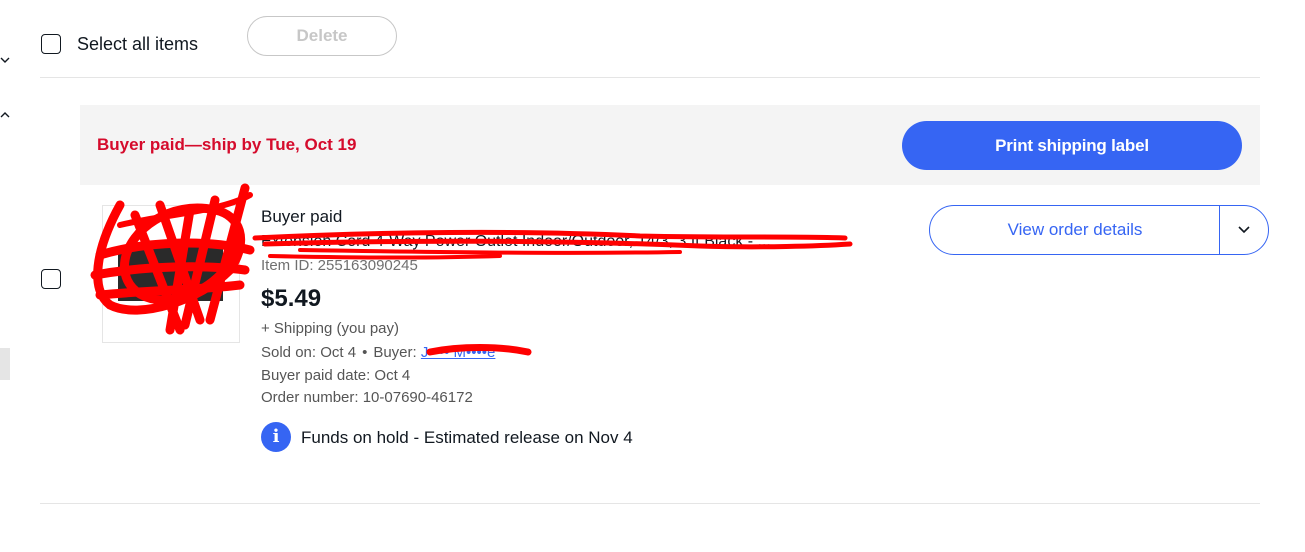  I want to click on item-photo, so click(171, 274).